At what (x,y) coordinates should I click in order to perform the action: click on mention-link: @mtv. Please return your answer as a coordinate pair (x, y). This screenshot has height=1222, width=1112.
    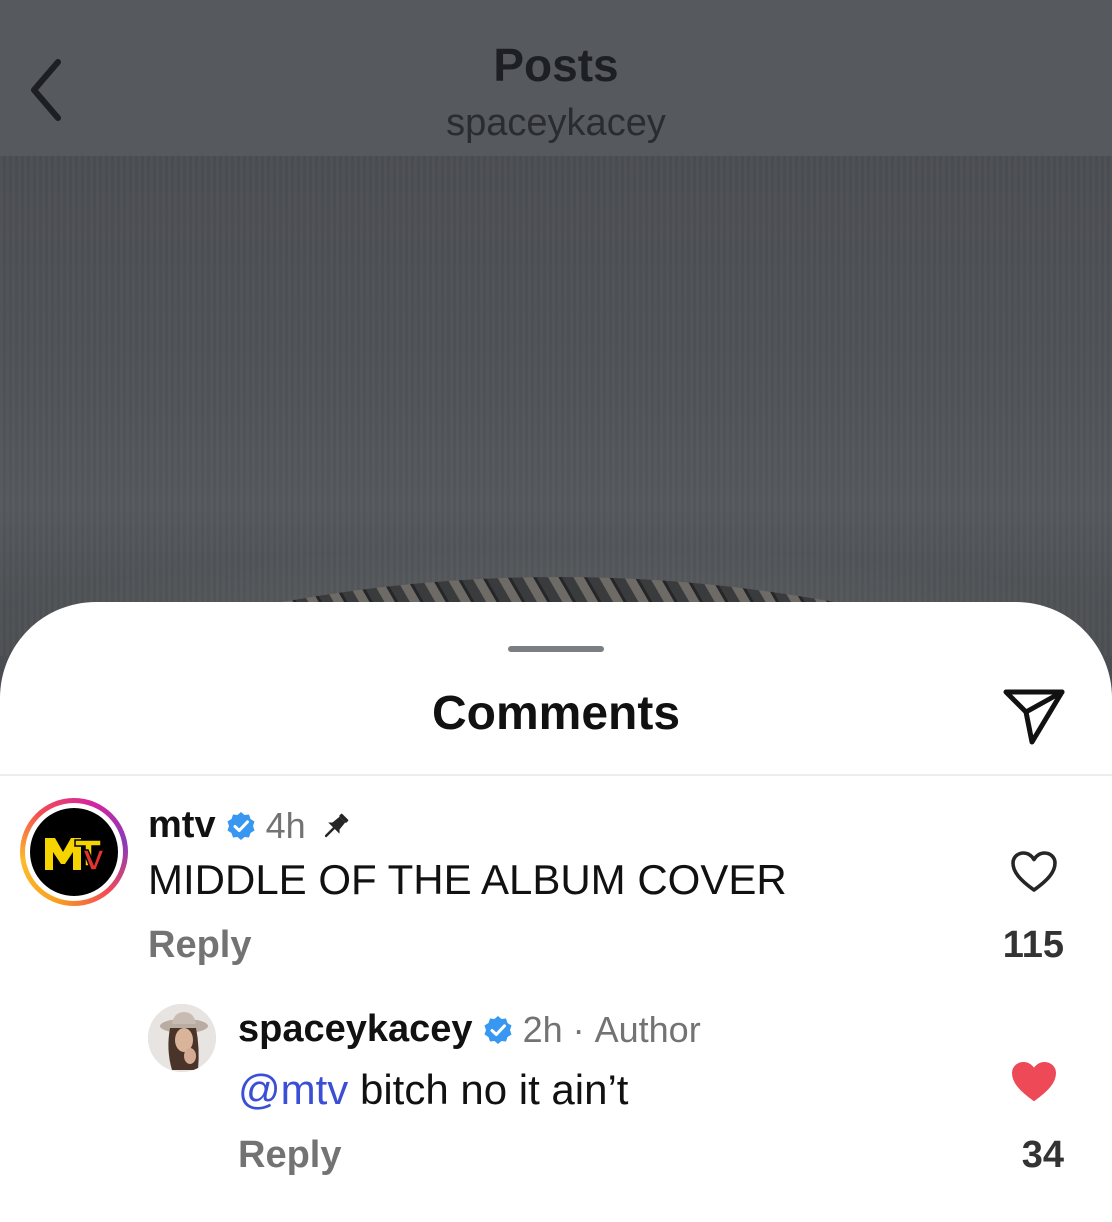
    Looking at the image, I should click on (293, 1089).